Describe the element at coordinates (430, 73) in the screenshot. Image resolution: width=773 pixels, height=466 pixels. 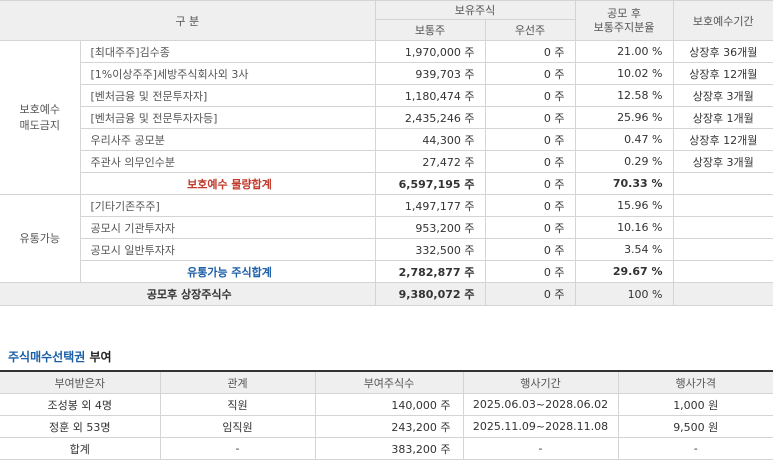
I see `common-value: 939,703 주` at that location.